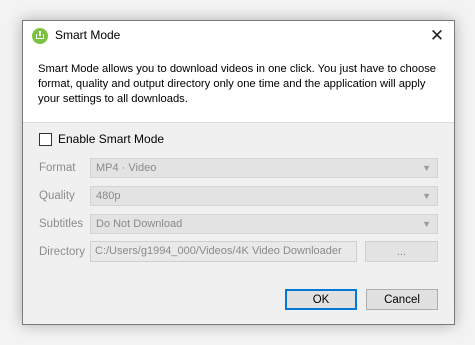 This screenshot has width=475, height=345. I want to click on subtitles-label: Subtitles, so click(61, 224).